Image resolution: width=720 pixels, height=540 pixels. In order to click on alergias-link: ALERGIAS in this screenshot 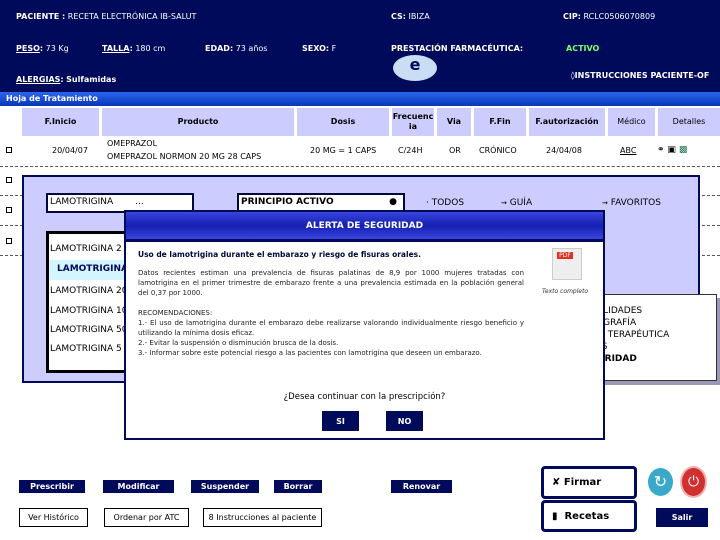, I will do `click(38, 79)`.